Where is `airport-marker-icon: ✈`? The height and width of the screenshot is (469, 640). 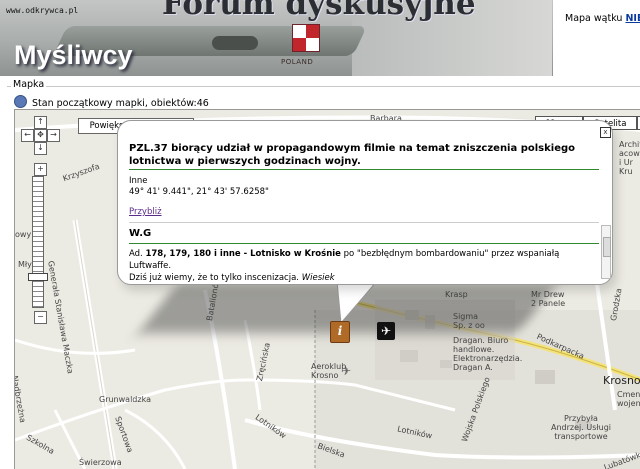 airport-marker-icon: ✈ is located at coordinates (386, 331).